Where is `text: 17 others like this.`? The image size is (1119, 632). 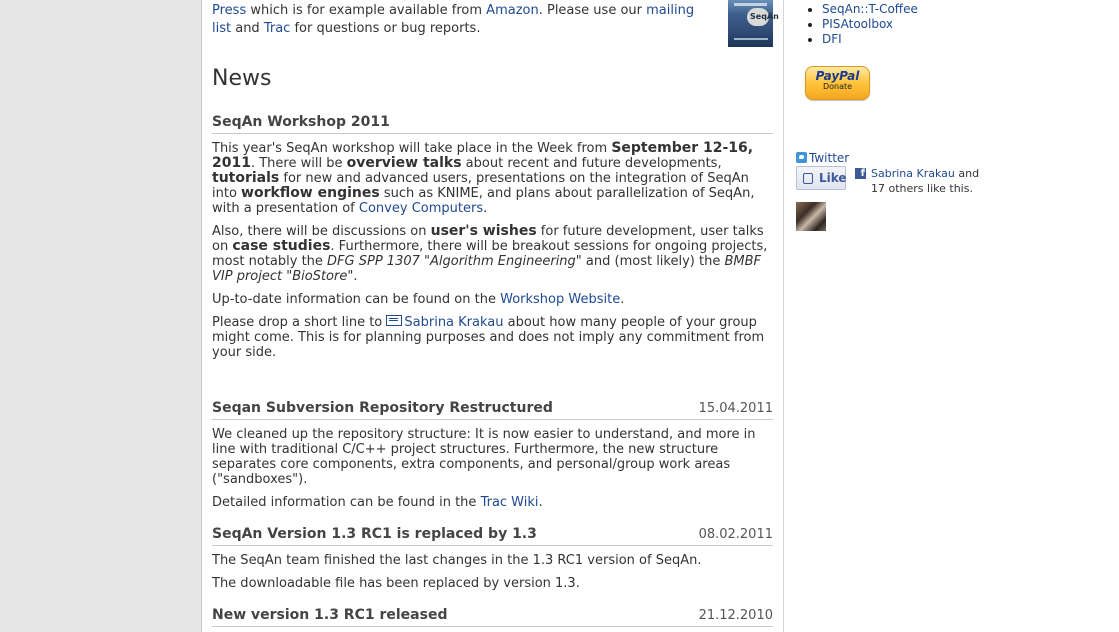 text: 17 others like this. is located at coordinates (922, 188).